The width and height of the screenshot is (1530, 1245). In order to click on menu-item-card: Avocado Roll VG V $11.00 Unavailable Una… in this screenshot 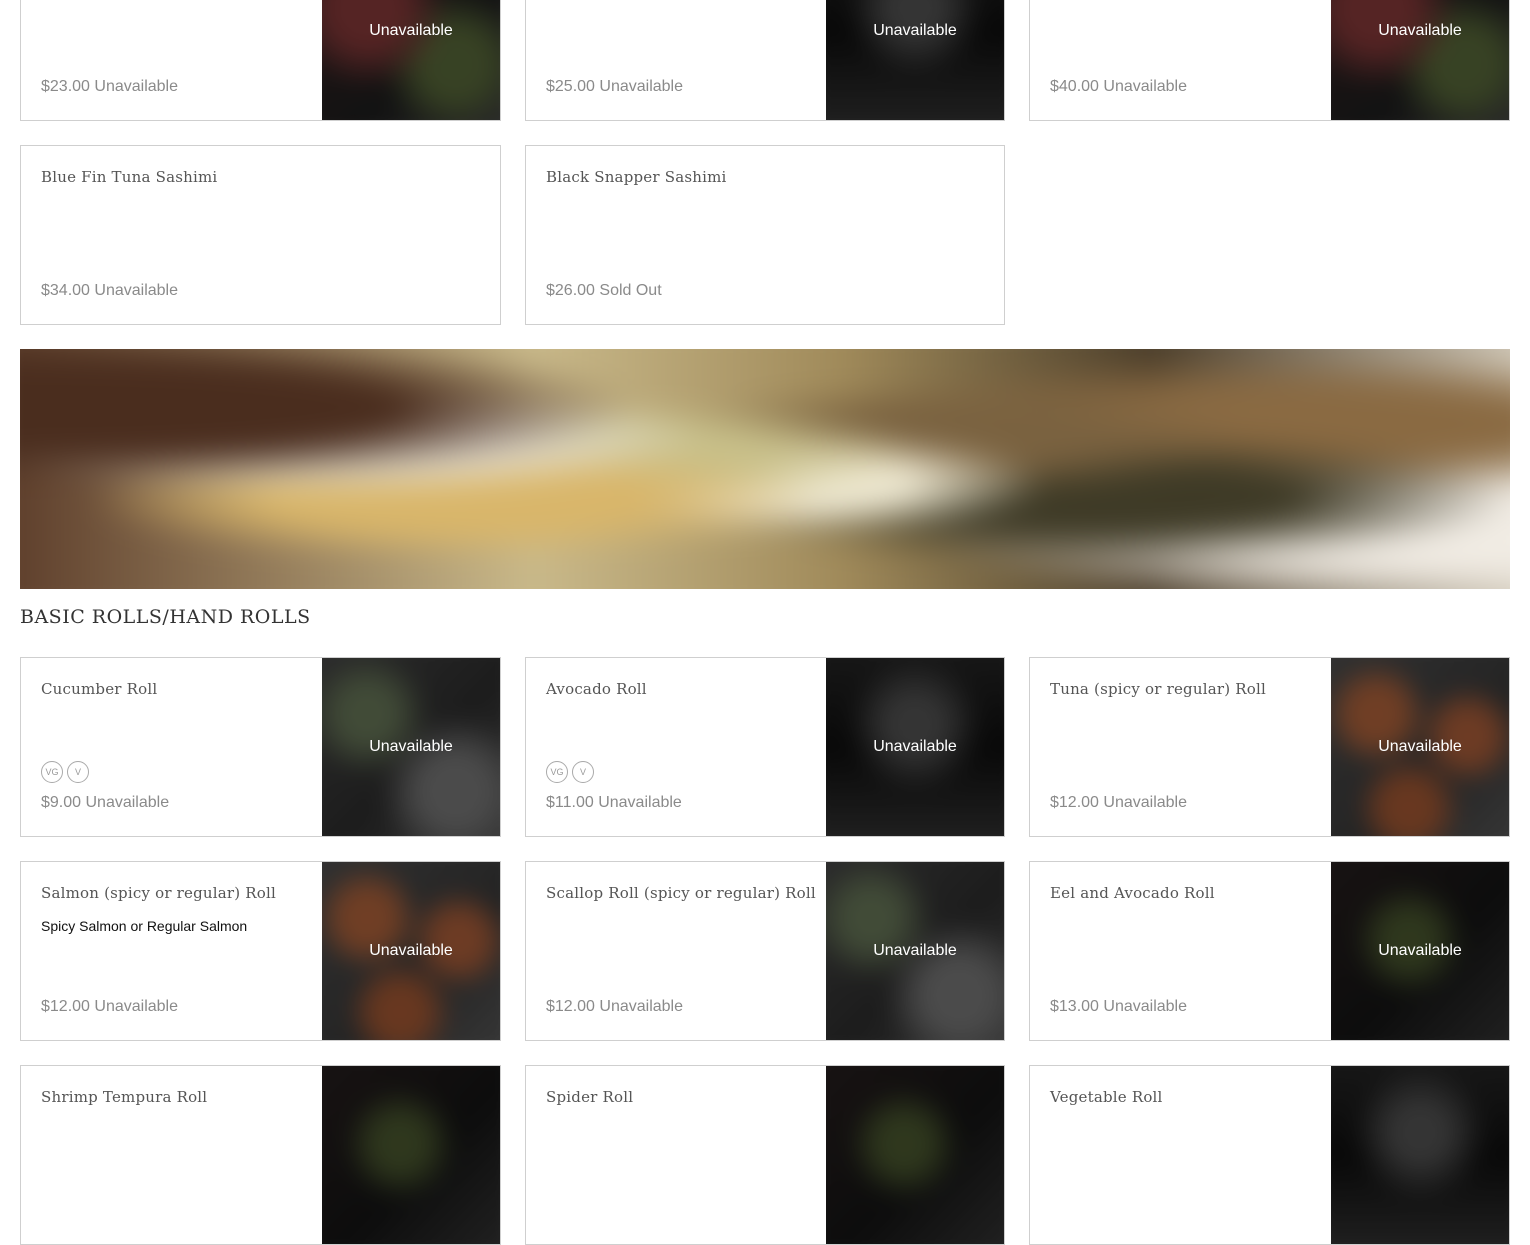, I will do `click(765, 747)`.